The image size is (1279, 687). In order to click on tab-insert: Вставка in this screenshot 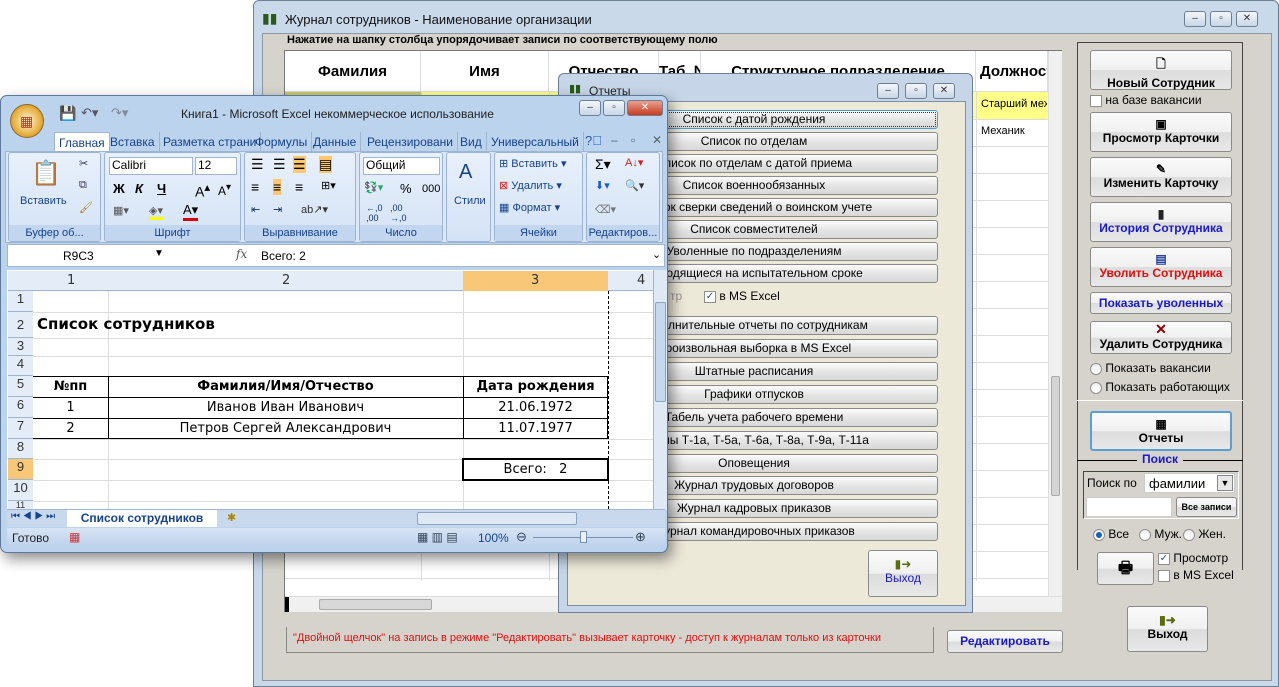, I will do `click(133, 142)`.